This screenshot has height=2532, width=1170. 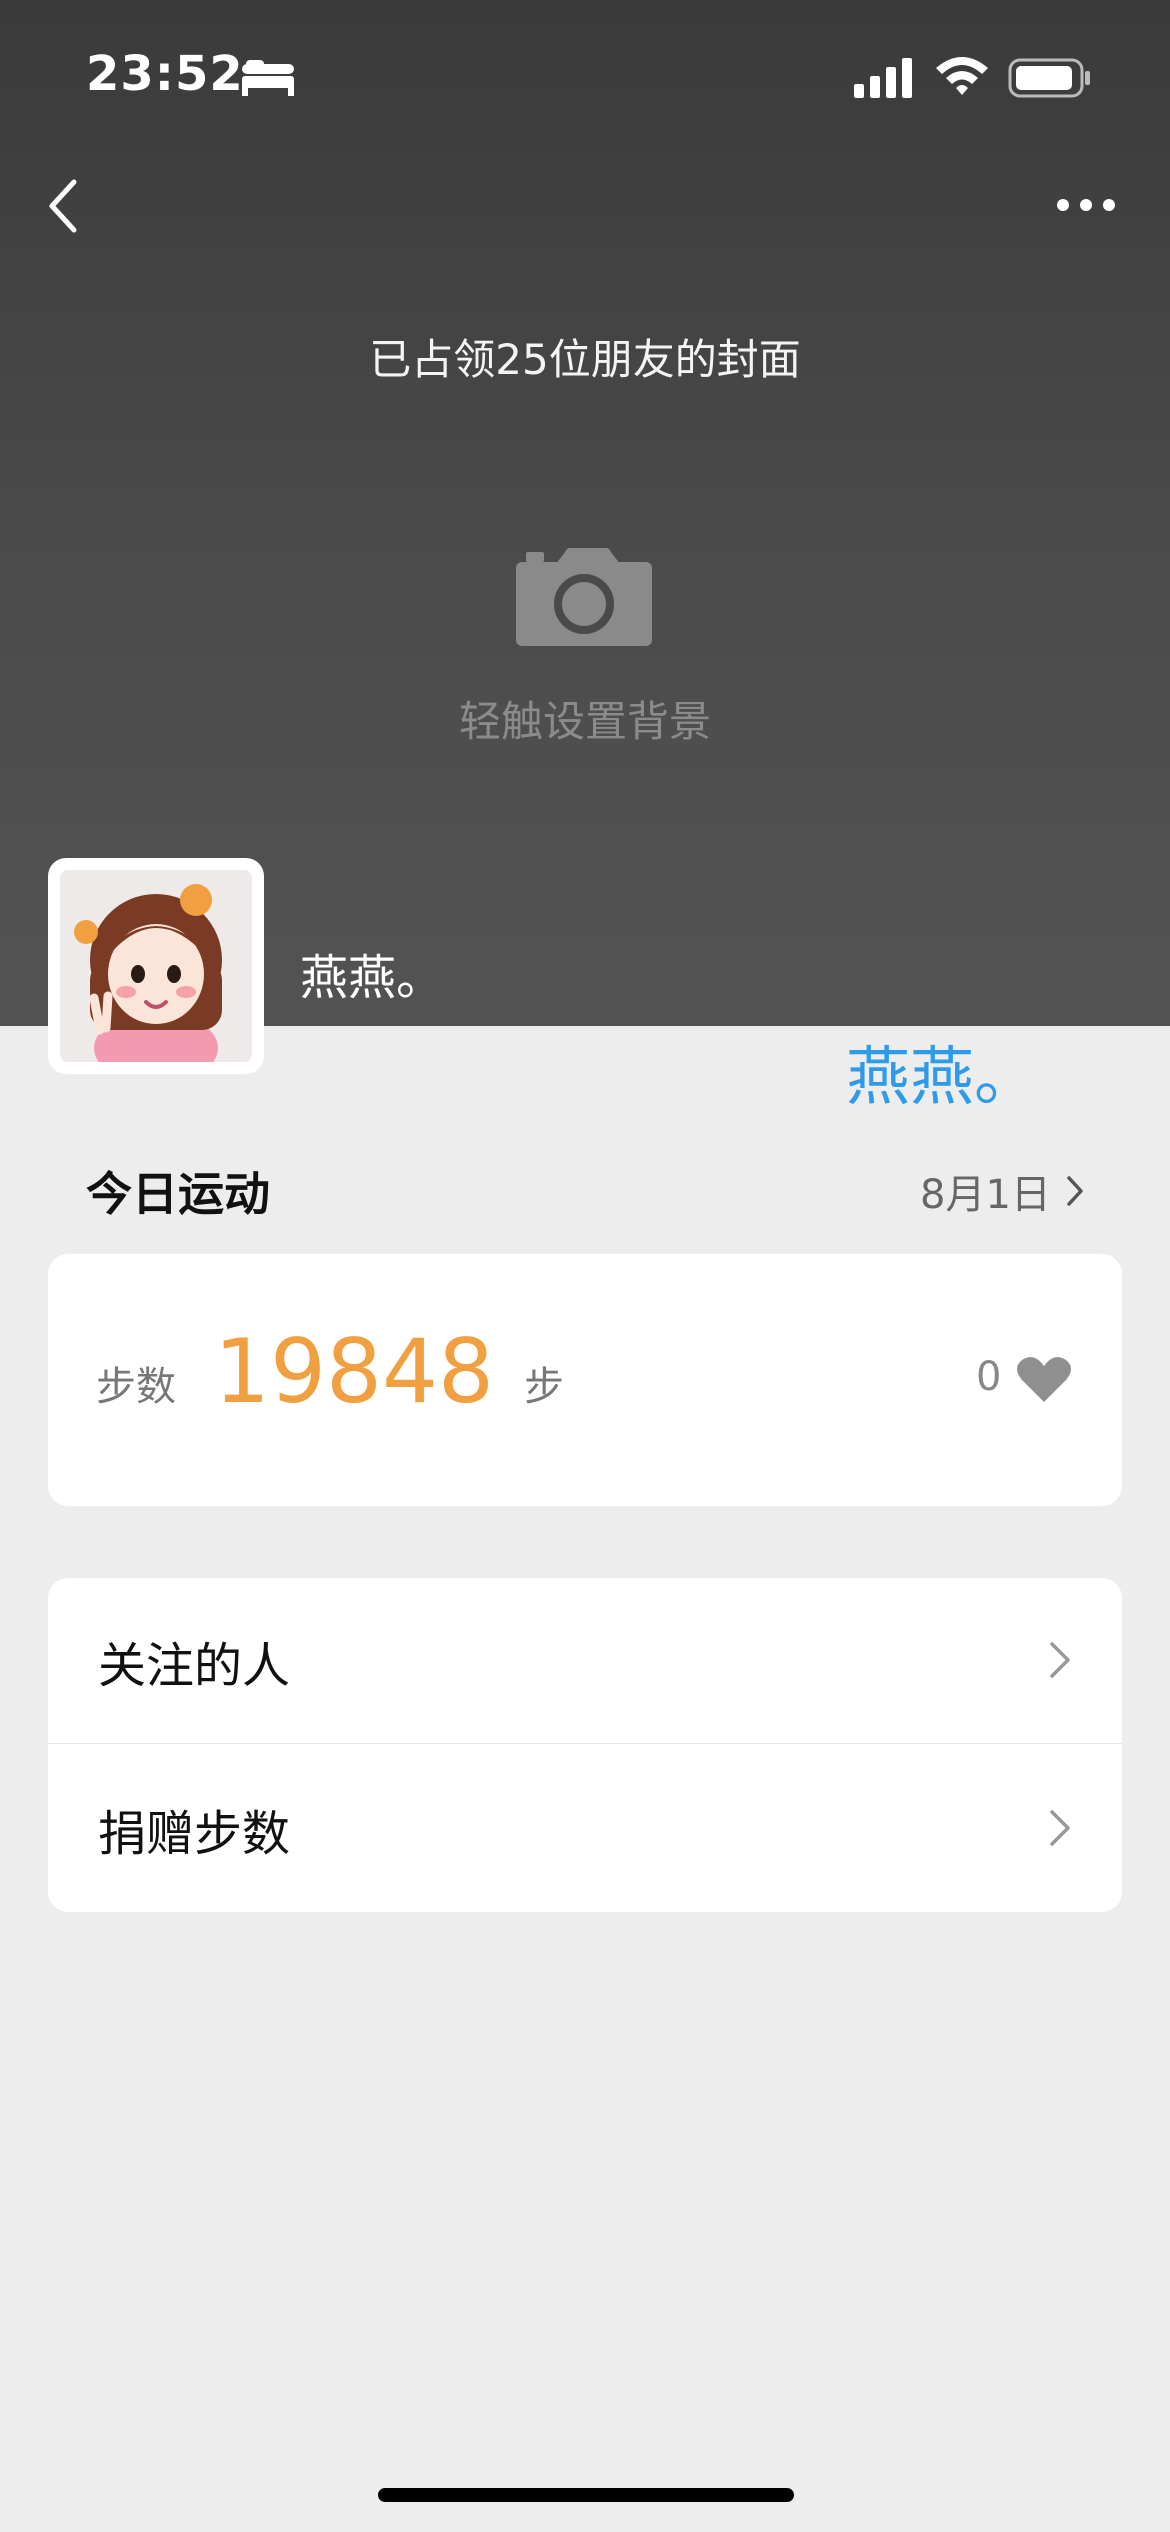 I want to click on set-background-hint: 轻触设置背景, so click(x=585, y=718).